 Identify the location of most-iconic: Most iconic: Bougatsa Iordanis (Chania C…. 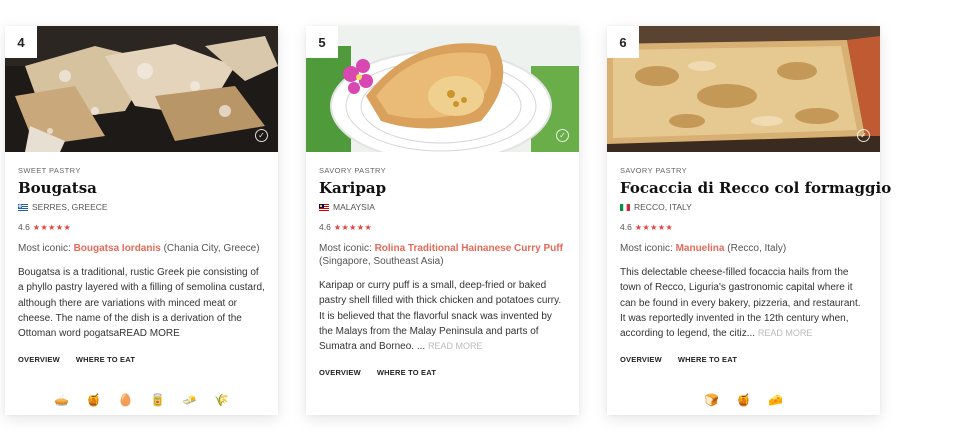
(141, 248).